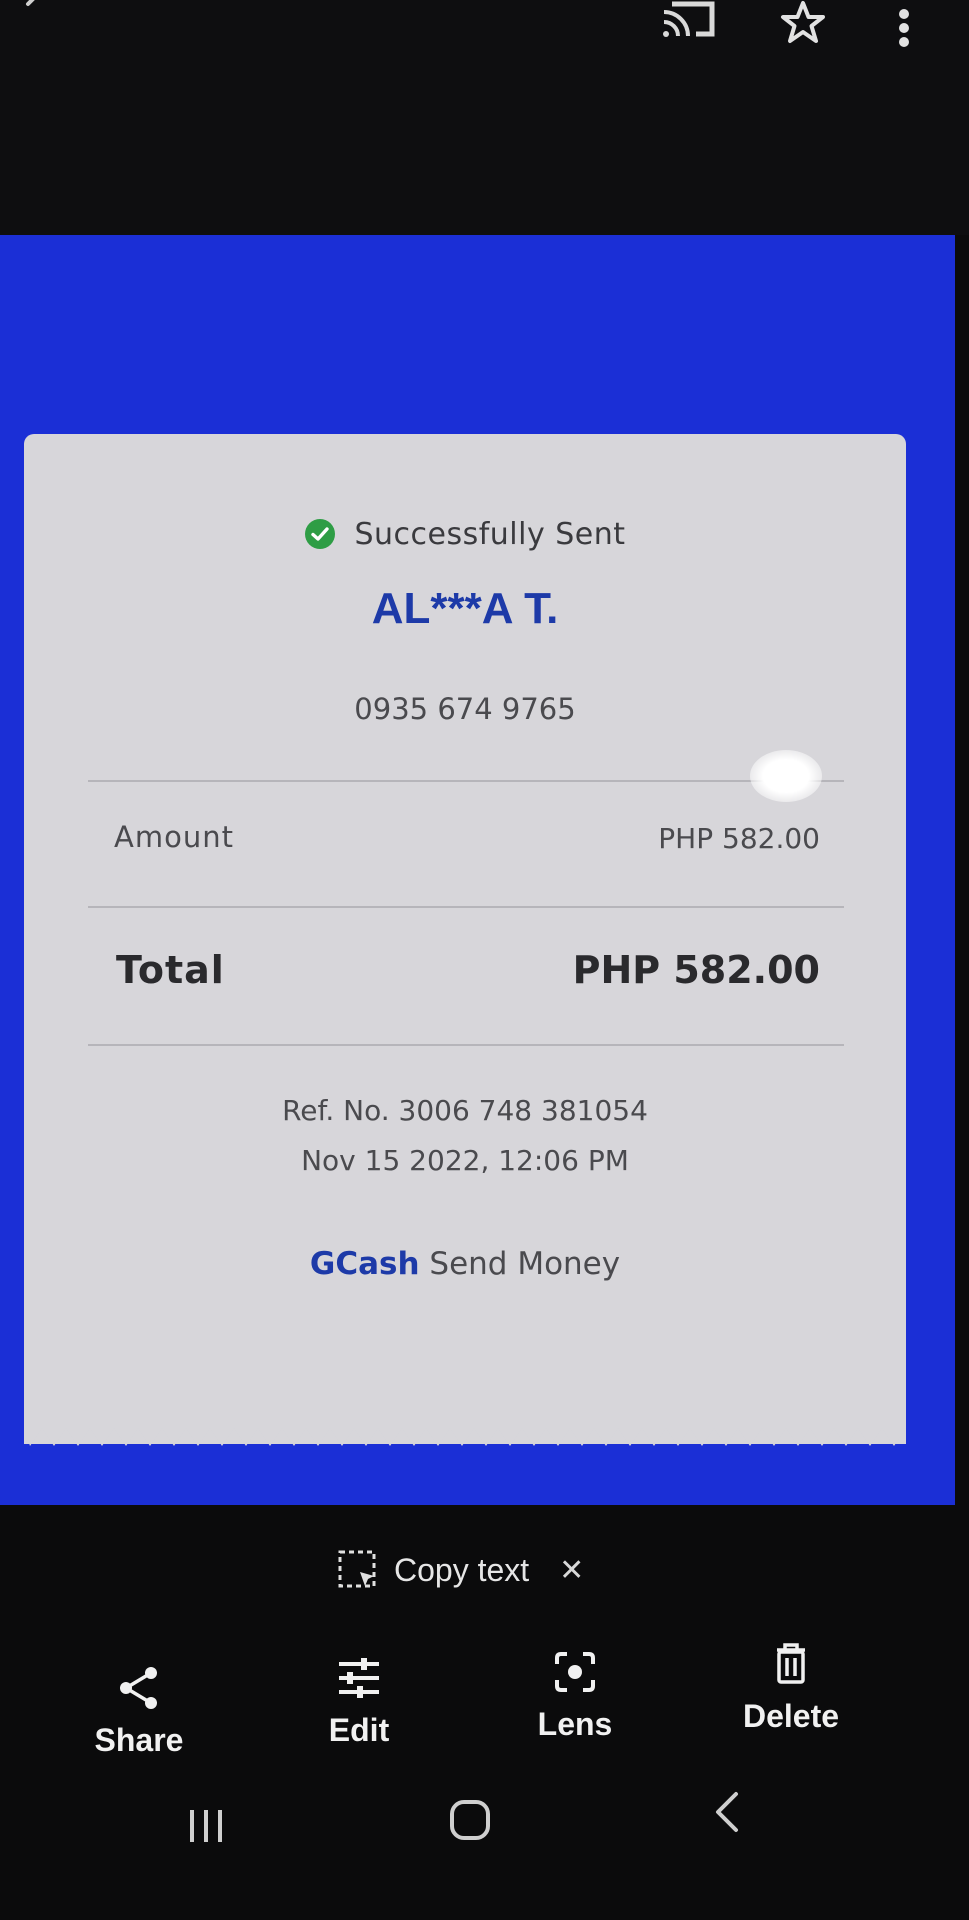  What do you see at coordinates (359, 1678) in the screenshot?
I see `sliders-icon` at bounding box center [359, 1678].